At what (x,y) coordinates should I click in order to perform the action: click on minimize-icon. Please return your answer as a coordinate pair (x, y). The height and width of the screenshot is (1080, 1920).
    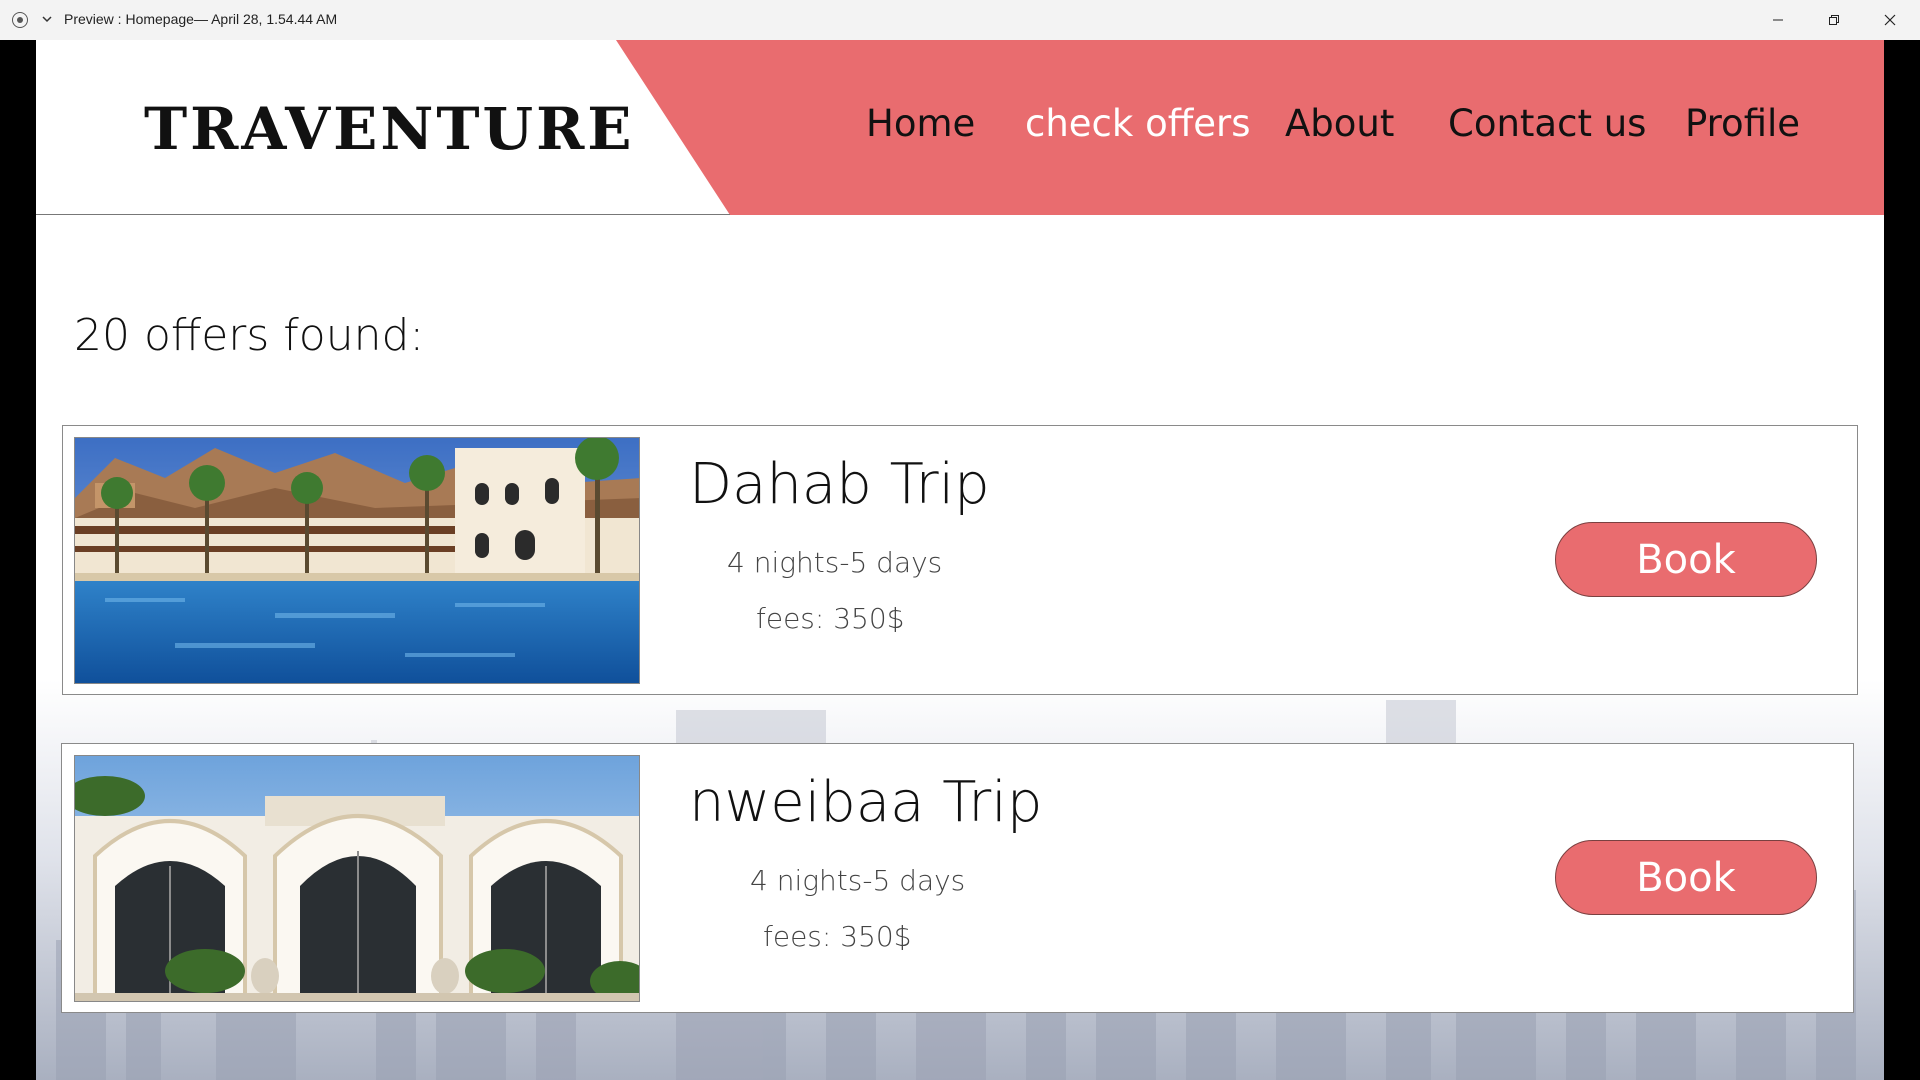
    Looking at the image, I should click on (1778, 20).